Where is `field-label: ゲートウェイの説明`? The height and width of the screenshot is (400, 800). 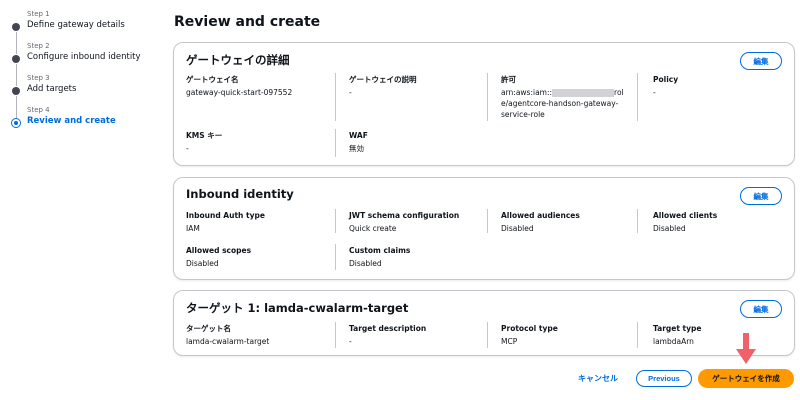 field-label: ゲートウェイの説明 is located at coordinates (383, 79).